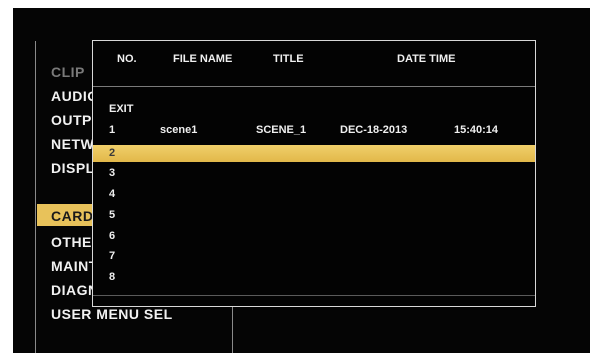  I want to click on row-title: SCENE_1, so click(281, 130).